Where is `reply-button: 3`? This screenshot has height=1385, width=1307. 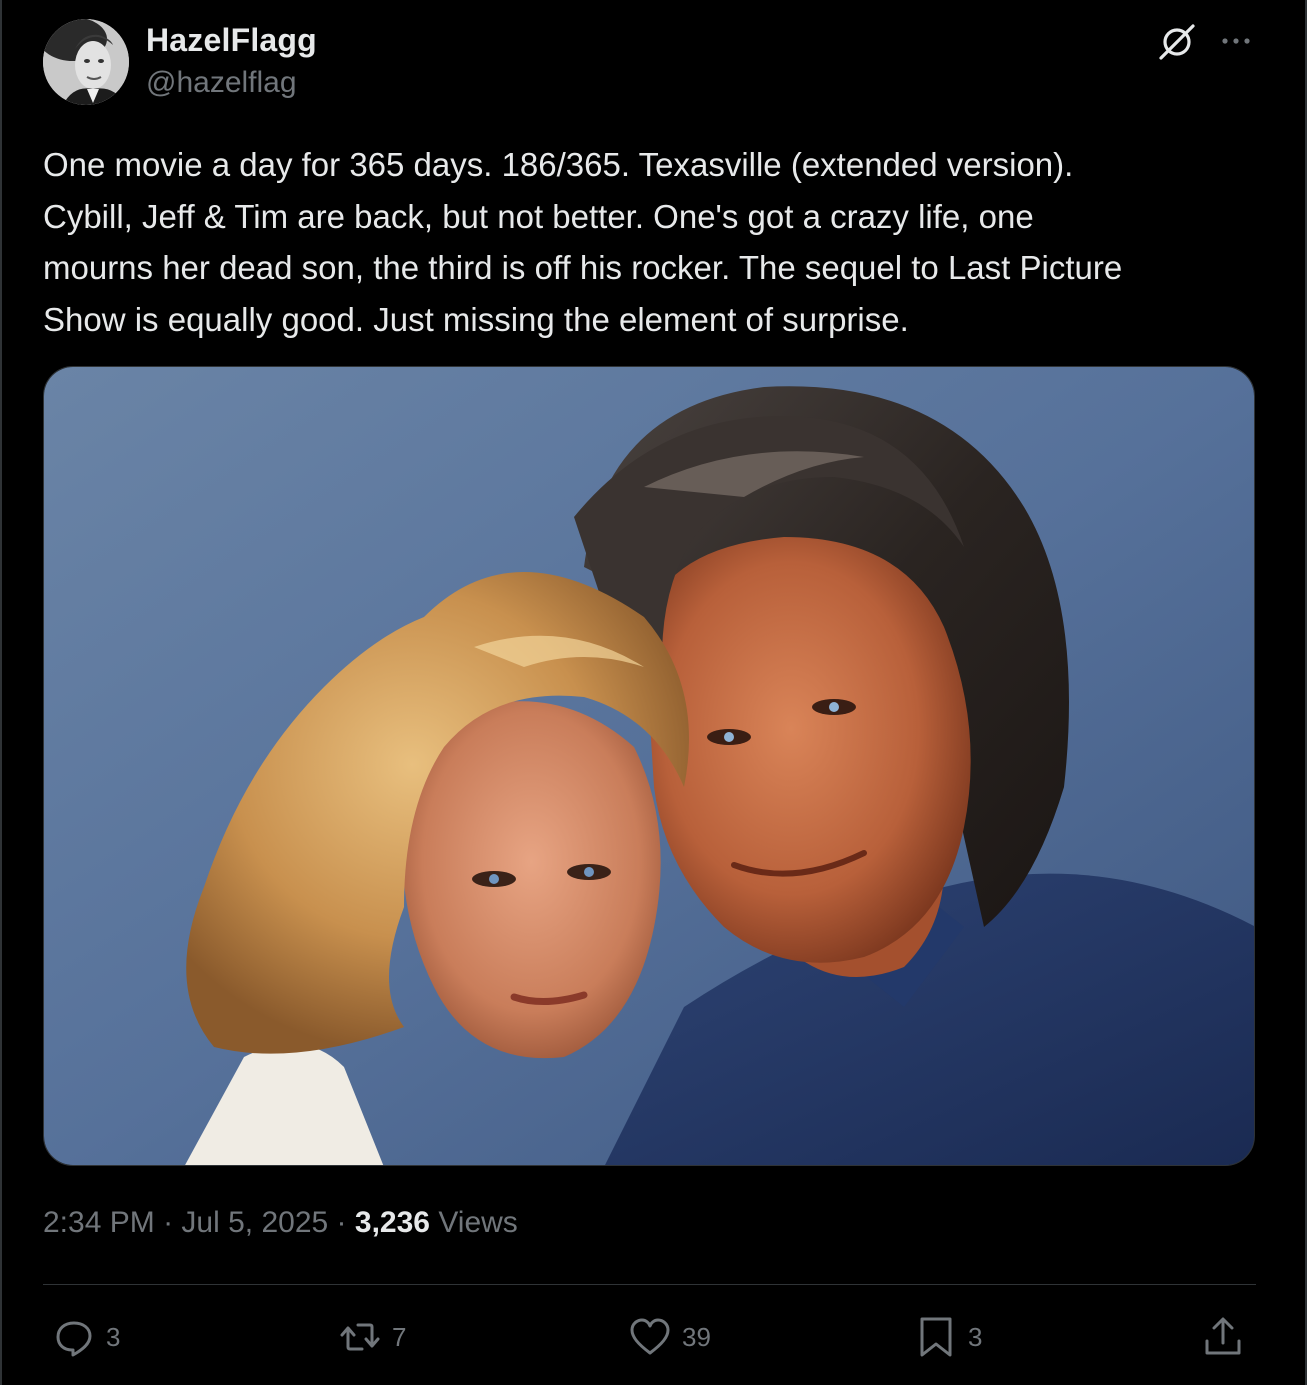
reply-button: 3 is located at coordinates (86, 1337).